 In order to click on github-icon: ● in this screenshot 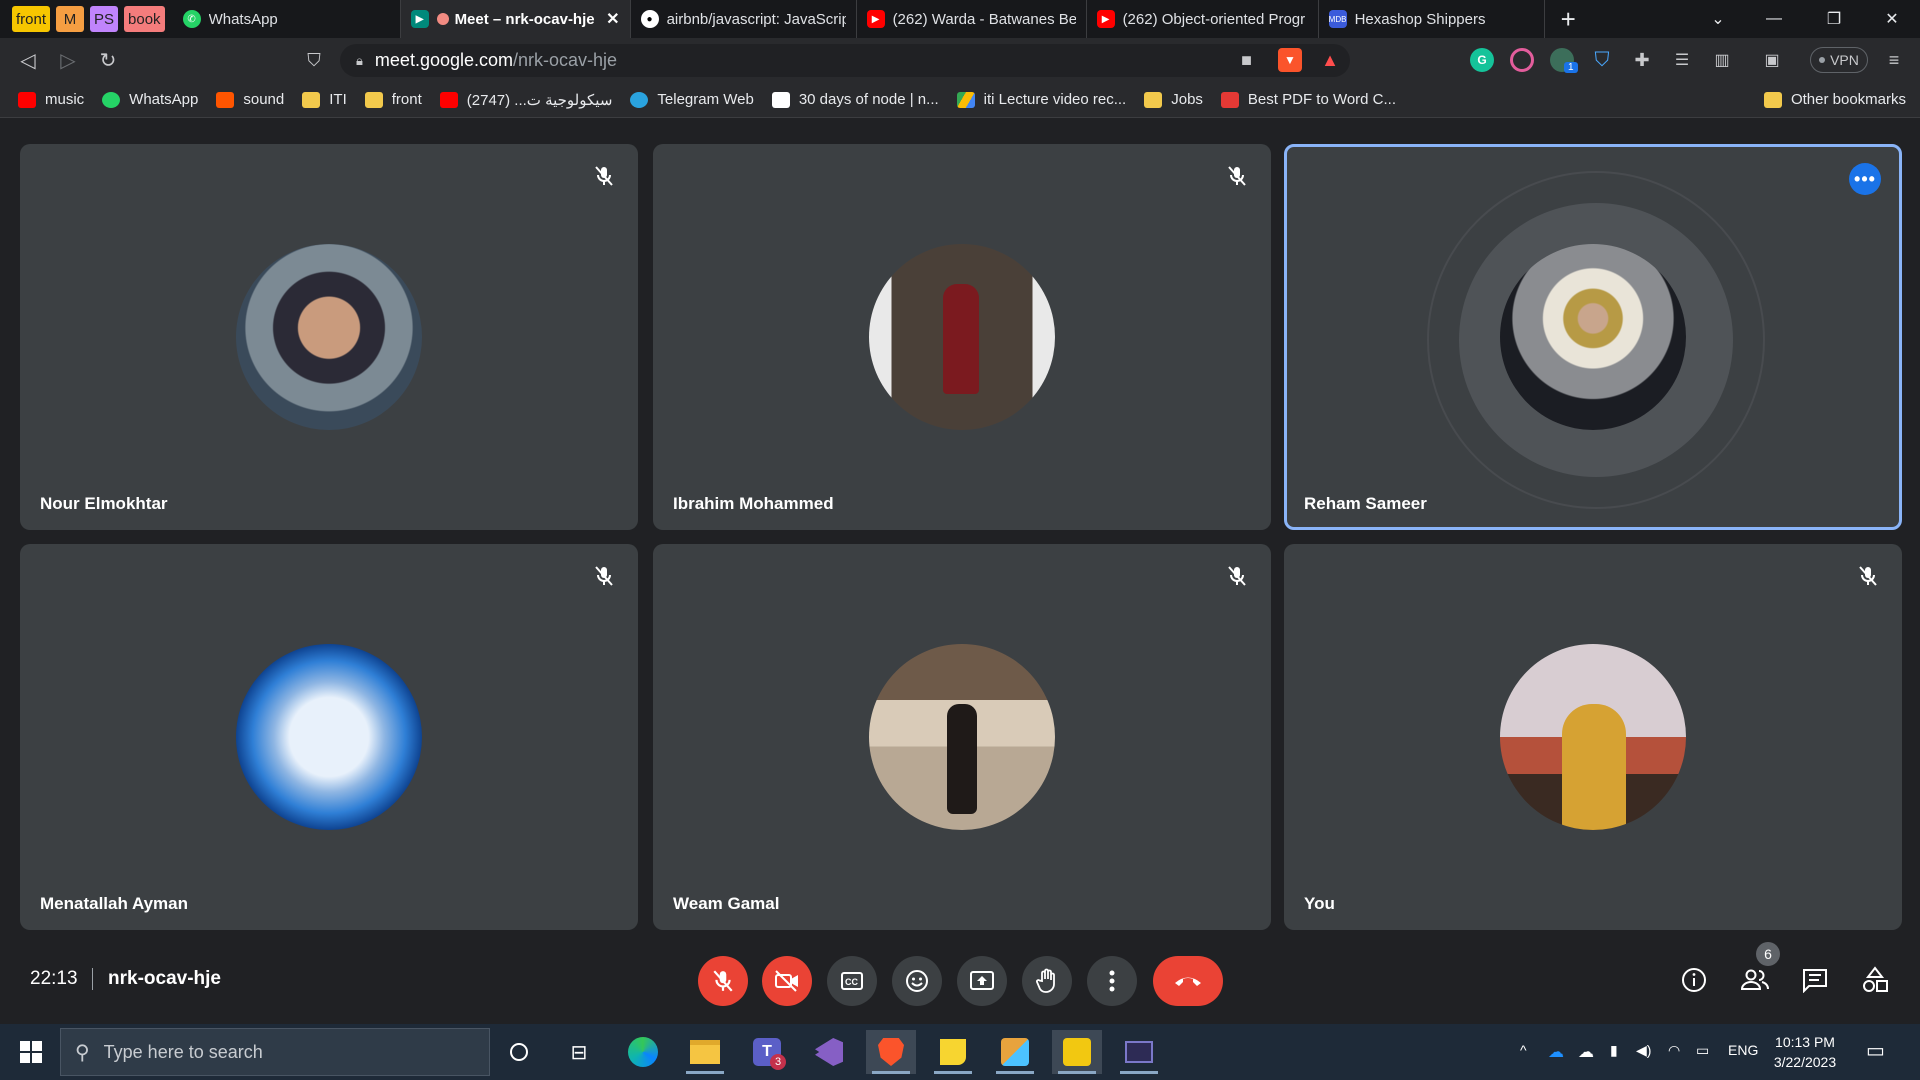, I will do `click(649, 19)`.